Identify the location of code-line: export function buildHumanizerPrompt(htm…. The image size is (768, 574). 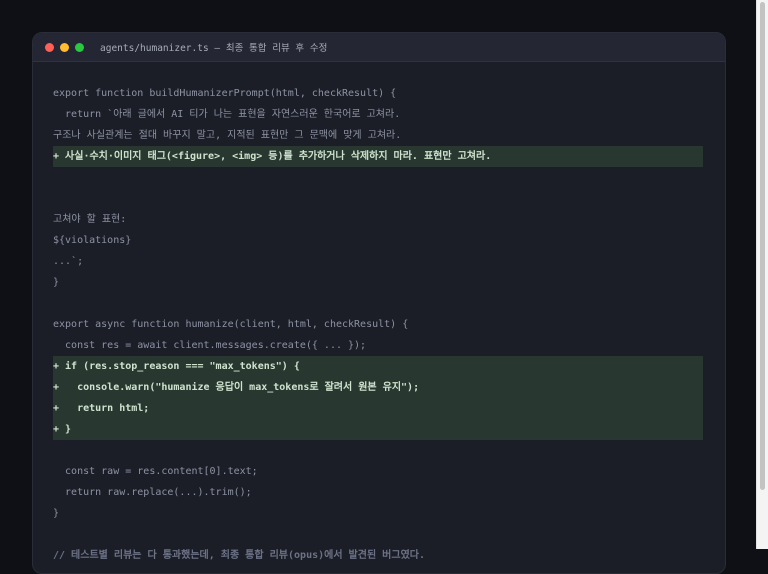
(225, 93).